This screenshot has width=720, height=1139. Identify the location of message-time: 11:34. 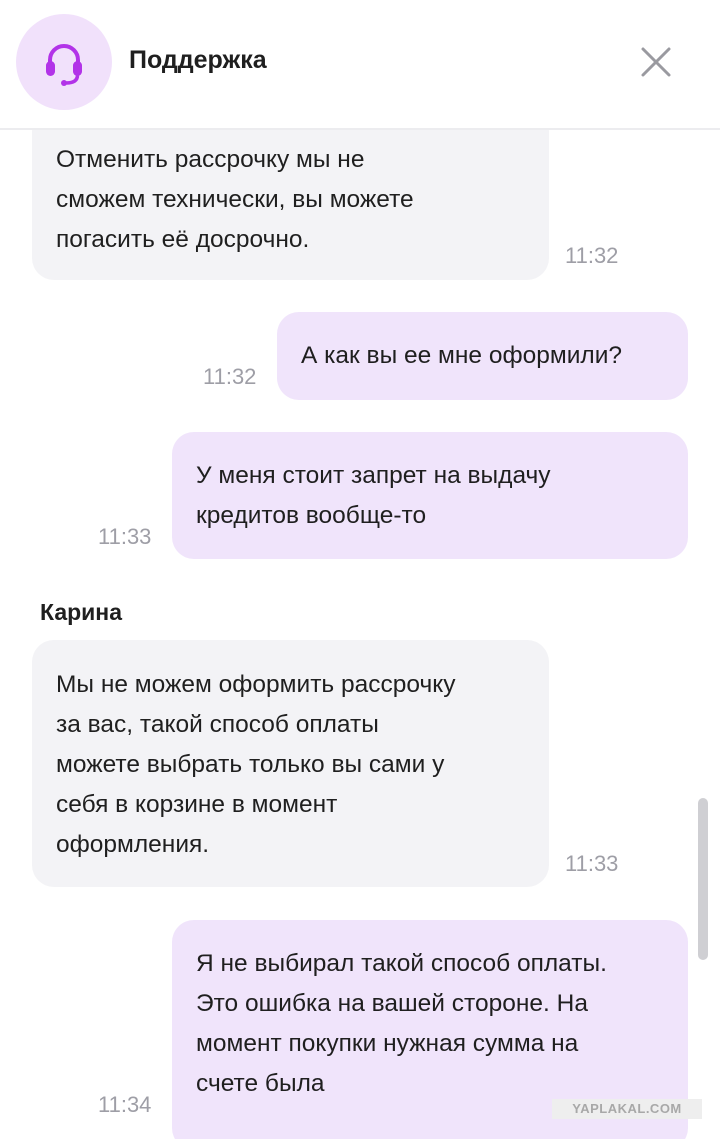
(125, 1104).